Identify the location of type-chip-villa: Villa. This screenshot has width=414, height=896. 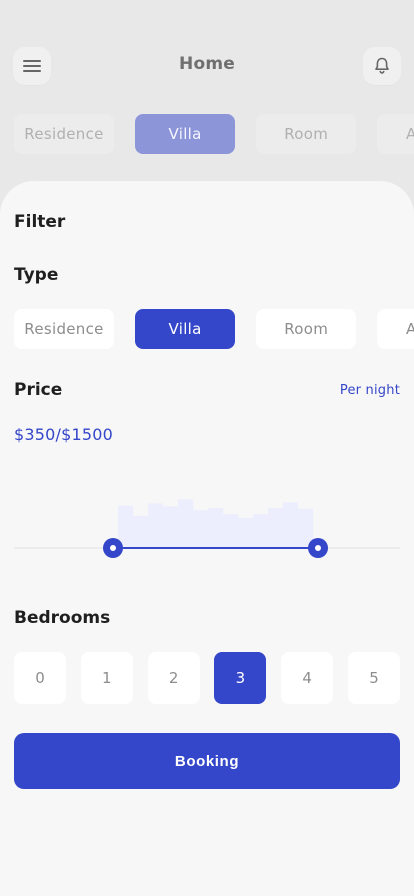
(185, 329).